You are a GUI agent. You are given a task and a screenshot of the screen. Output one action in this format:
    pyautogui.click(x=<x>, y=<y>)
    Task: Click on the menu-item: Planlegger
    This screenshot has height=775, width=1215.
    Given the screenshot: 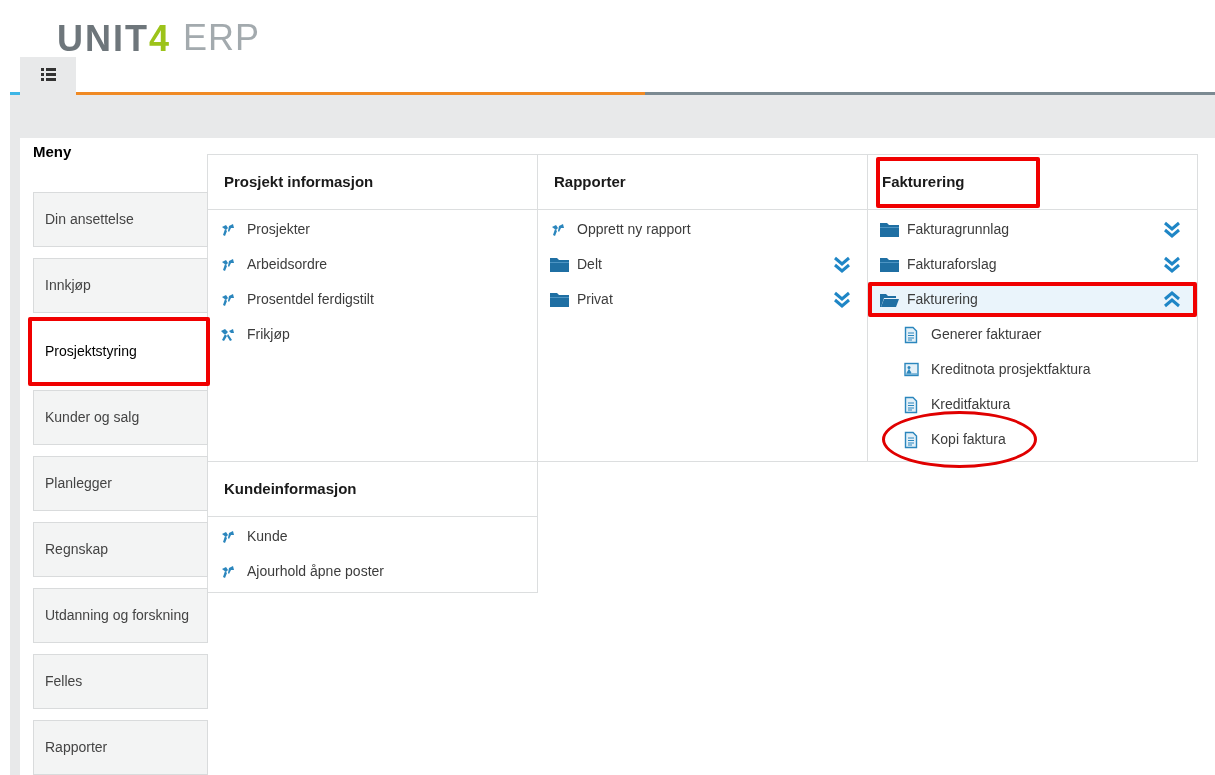 What is the action you would take?
    pyautogui.click(x=120, y=483)
    